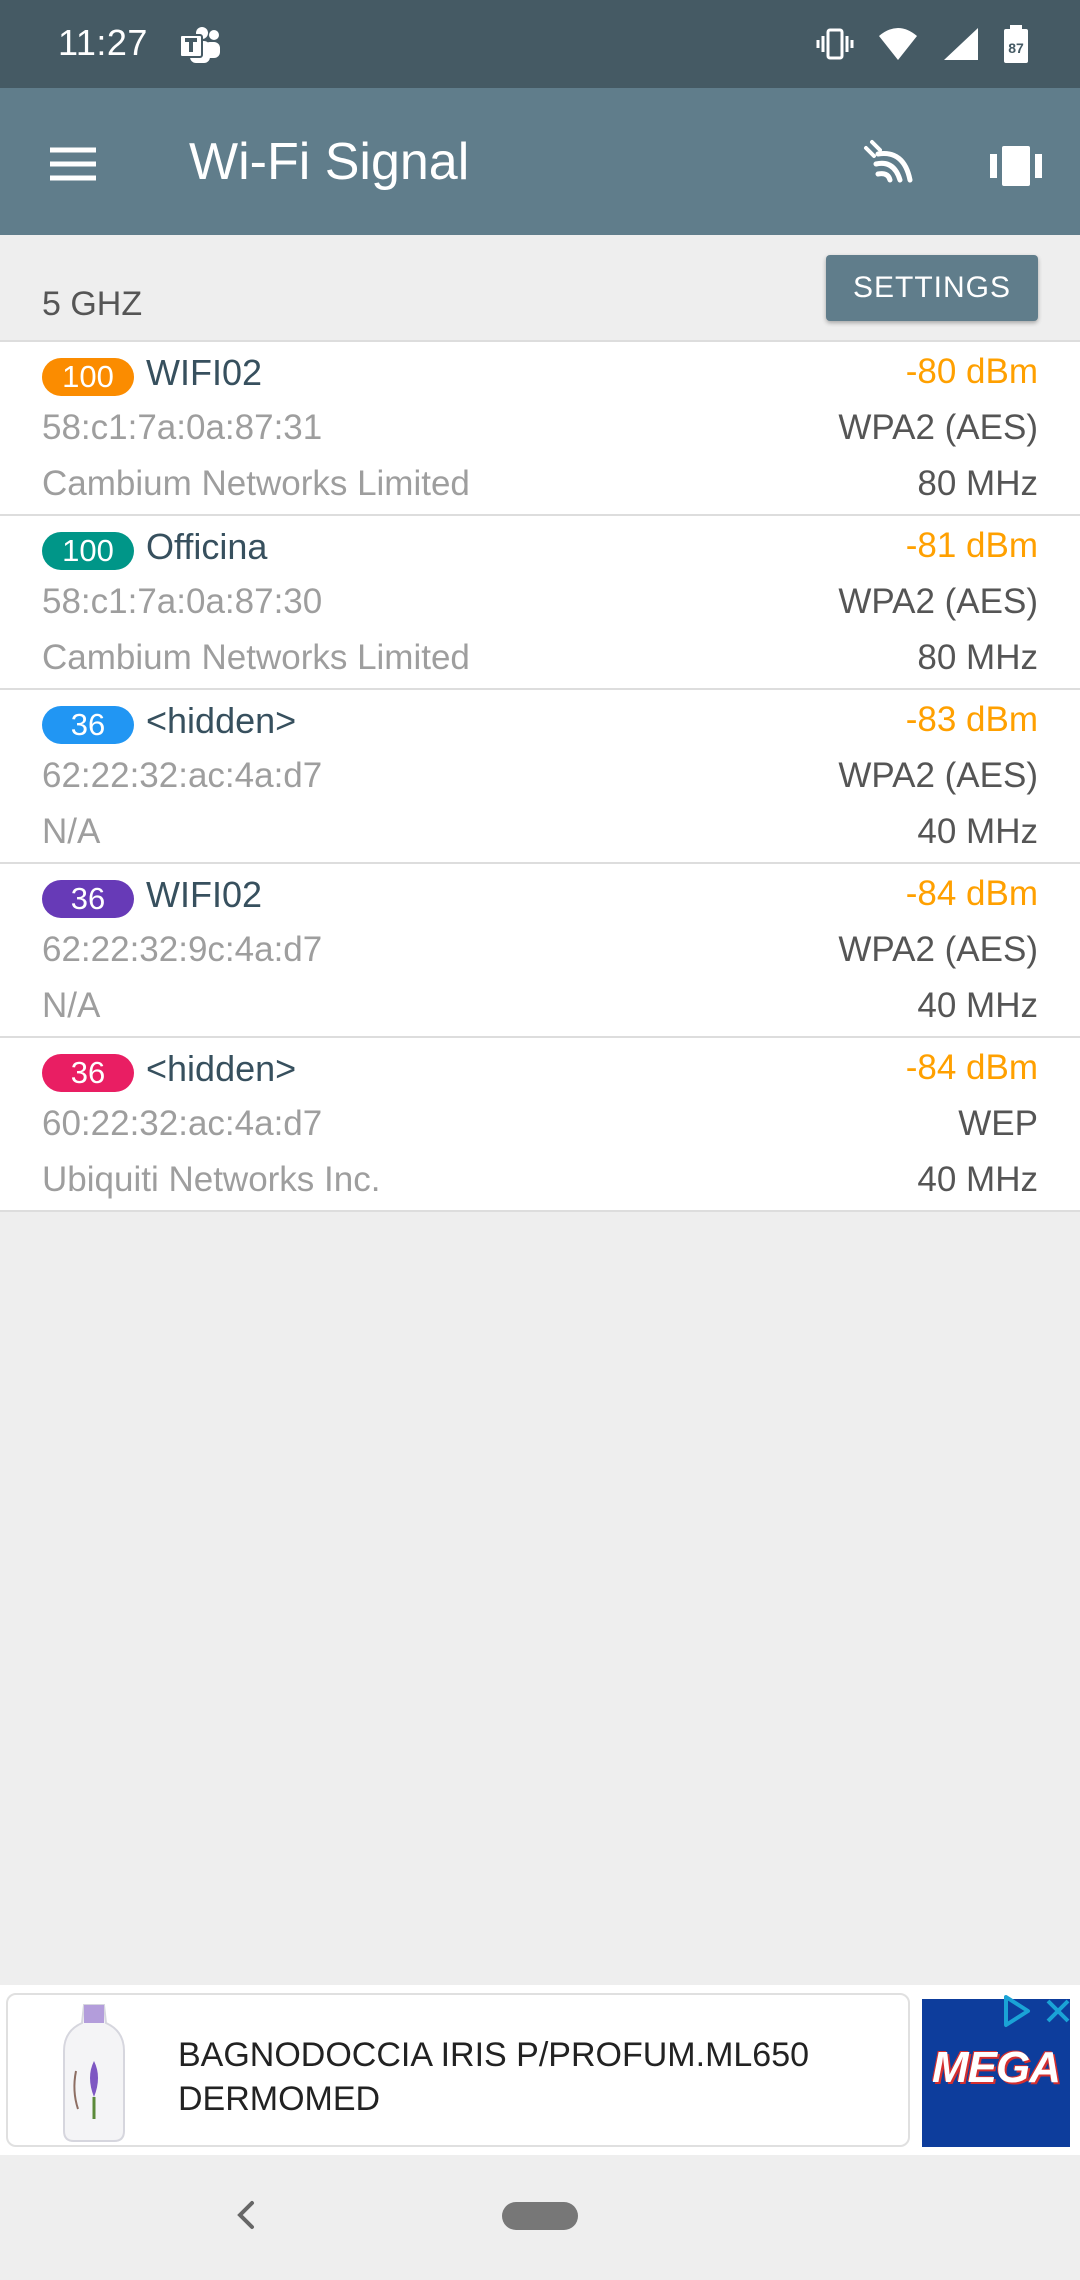 The width and height of the screenshot is (1080, 2280). Describe the element at coordinates (182, 949) in the screenshot. I see `network-bssid: 62:22:32:9c:4a:d7` at that location.